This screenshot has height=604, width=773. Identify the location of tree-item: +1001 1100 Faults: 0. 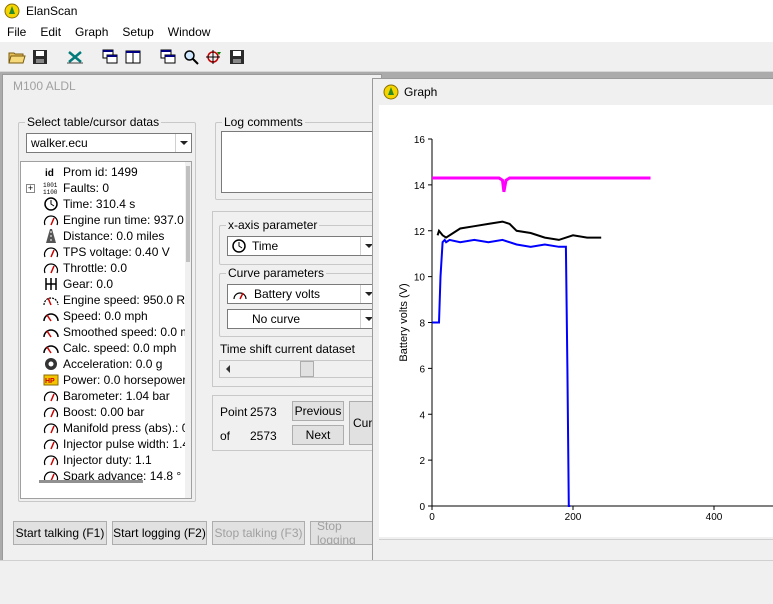
(65, 188).